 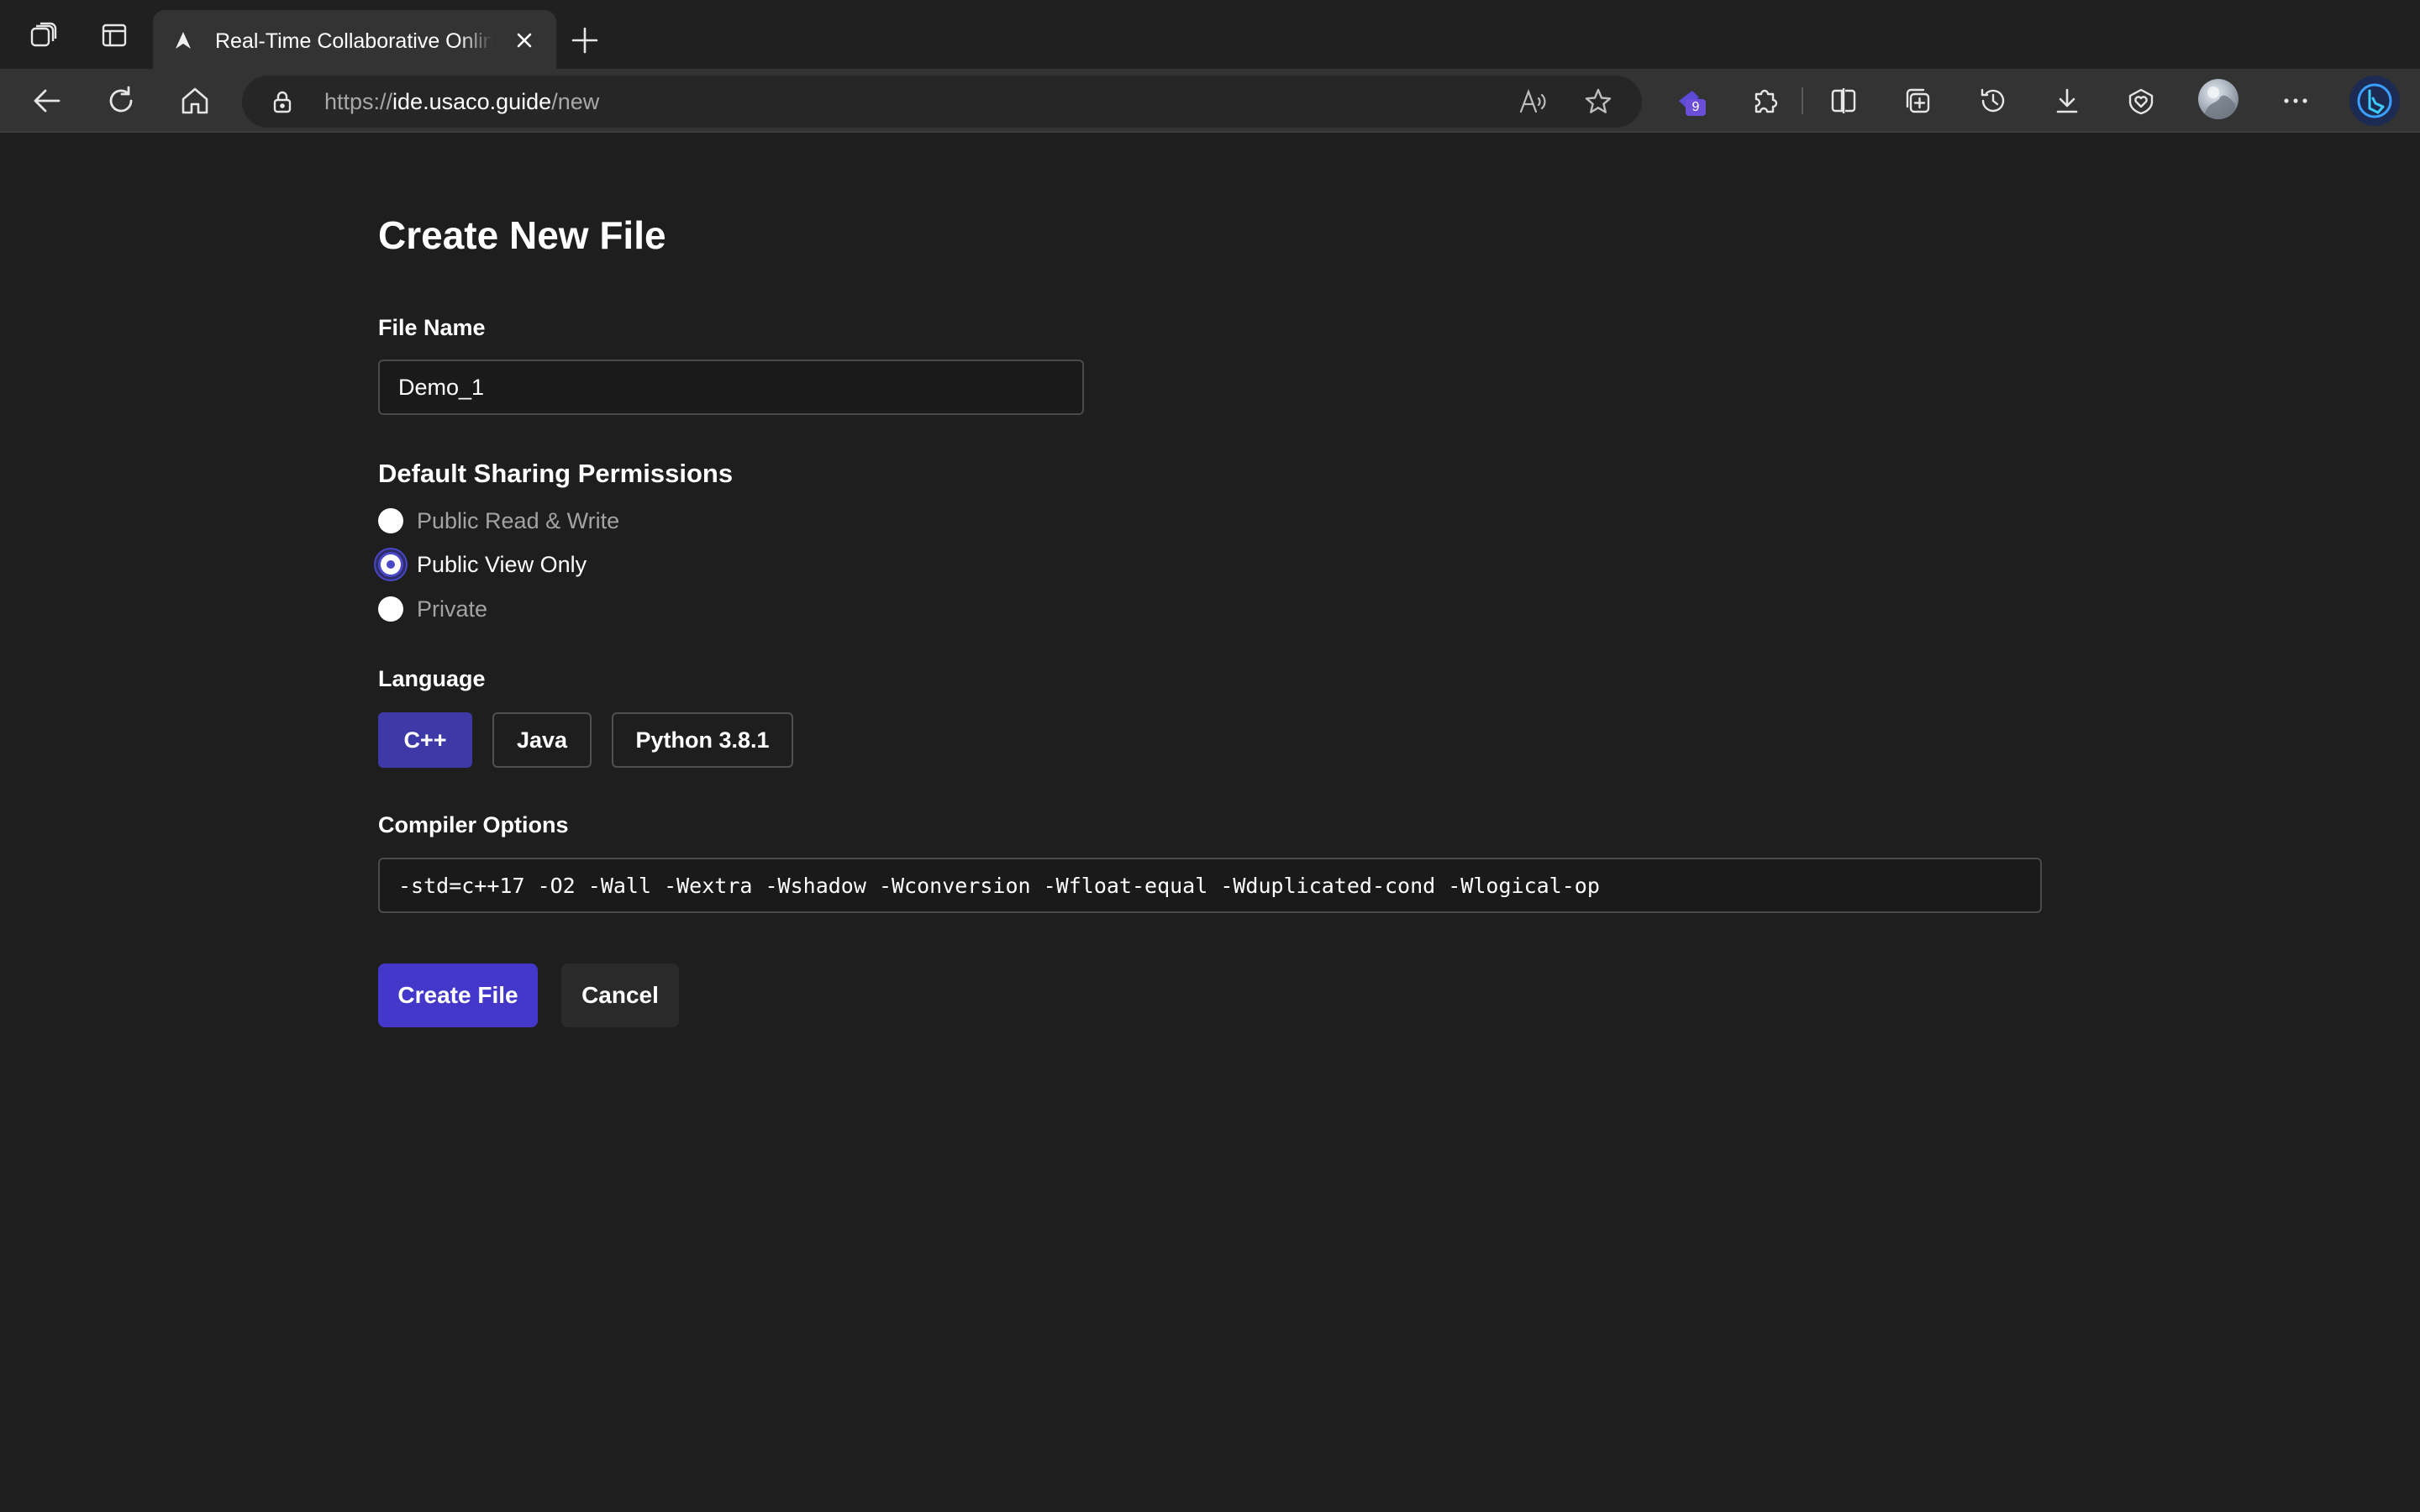 What do you see at coordinates (731, 387) in the screenshot?
I see `file-name-input` at bounding box center [731, 387].